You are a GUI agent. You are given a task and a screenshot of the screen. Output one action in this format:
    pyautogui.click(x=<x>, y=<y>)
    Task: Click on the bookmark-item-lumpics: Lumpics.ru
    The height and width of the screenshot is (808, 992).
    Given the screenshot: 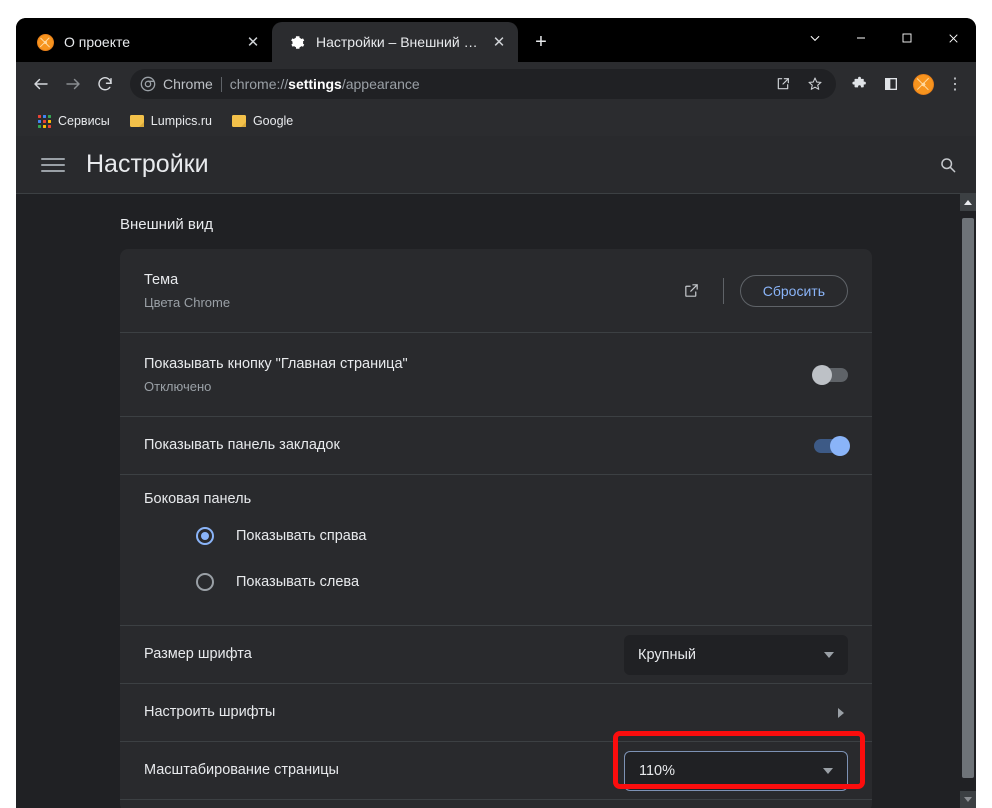 What is the action you would take?
    pyautogui.click(x=171, y=121)
    